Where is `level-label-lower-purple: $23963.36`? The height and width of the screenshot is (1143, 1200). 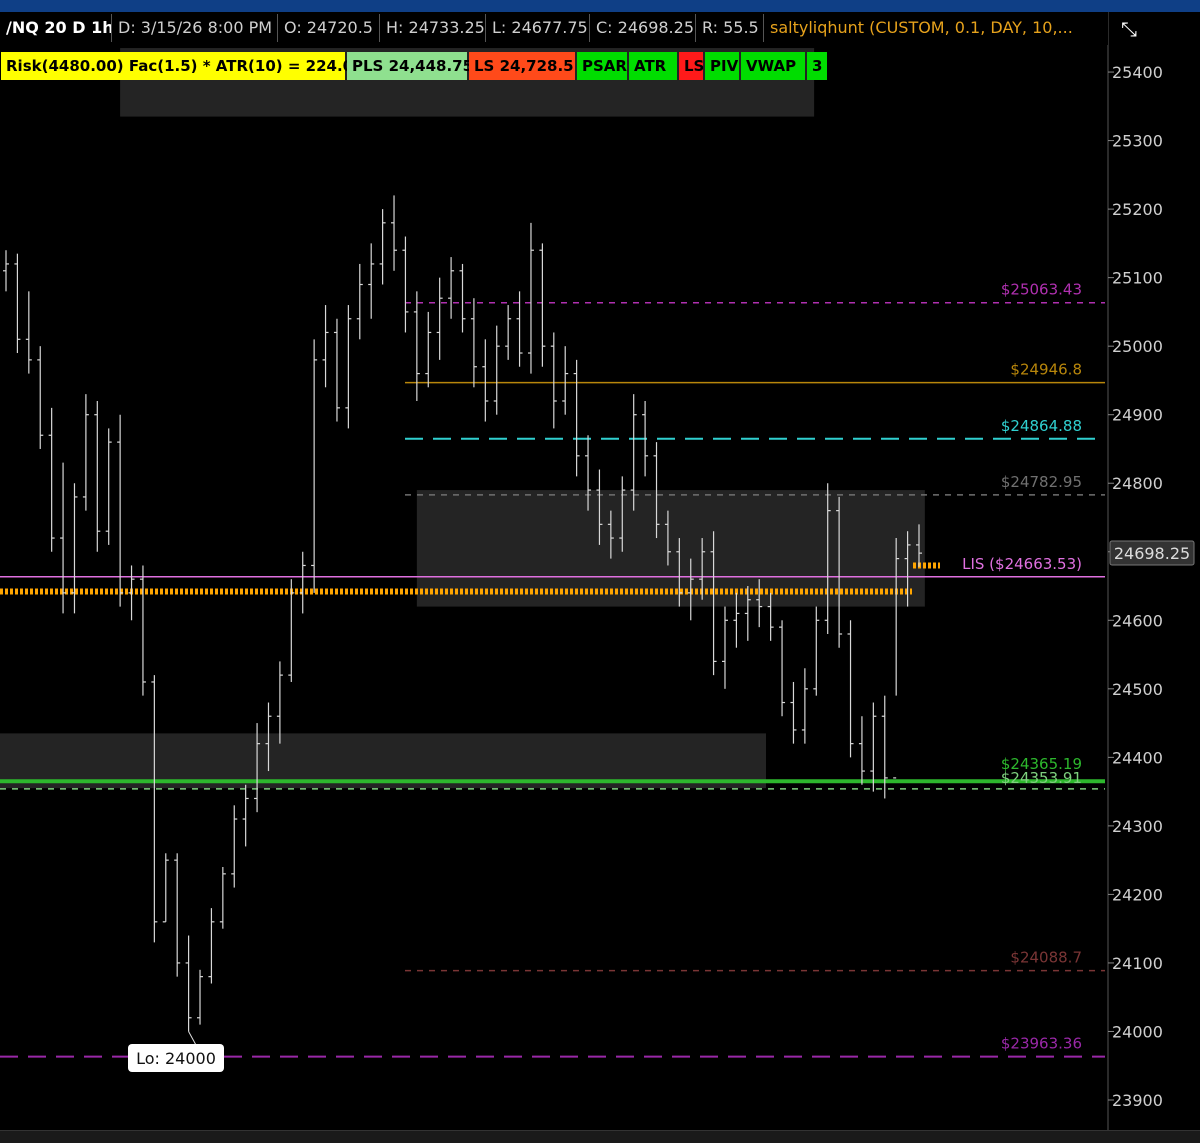 level-label-lower-purple: $23963.36 is located at coordinates (1041, 1044).